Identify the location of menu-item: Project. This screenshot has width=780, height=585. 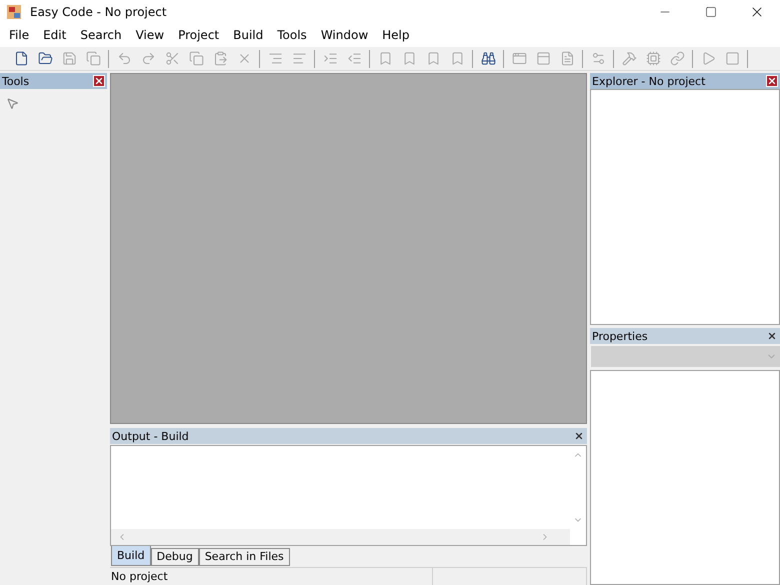
(198, 35).